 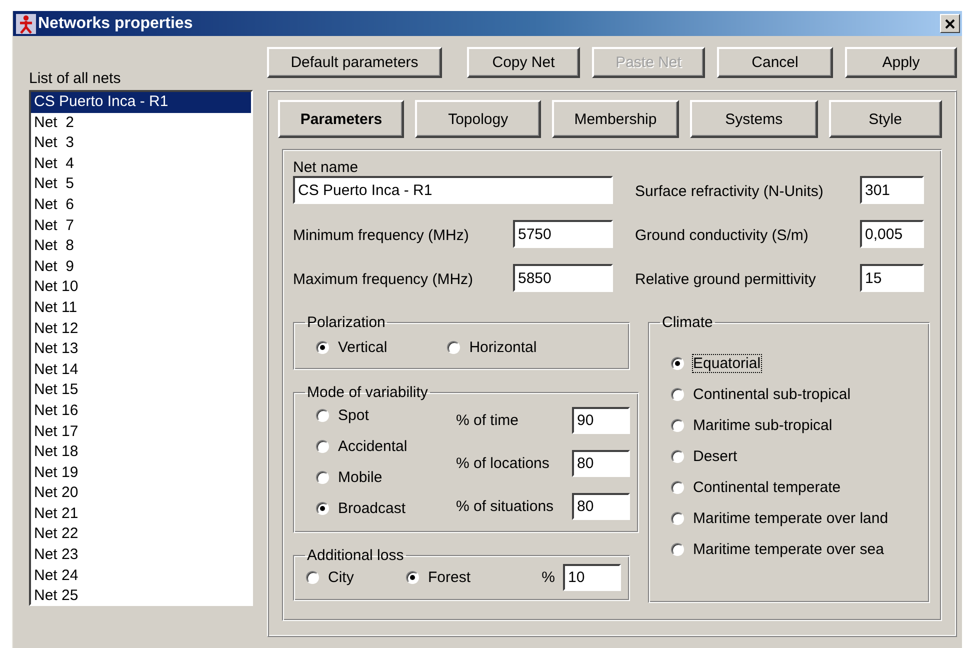 What do you see at coordinates (563, 278) in the screenshot?
I see `input-field: 5850` at bounding box center [563, 278].